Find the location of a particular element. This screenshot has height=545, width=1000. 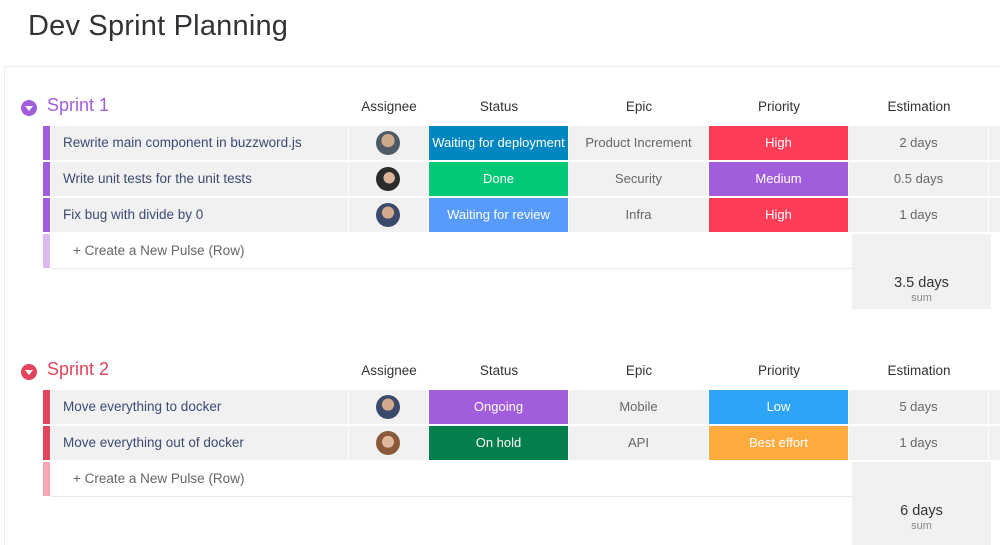

pulse-name: Write unit tests for the unit tests is located at coordinates (157, 178).